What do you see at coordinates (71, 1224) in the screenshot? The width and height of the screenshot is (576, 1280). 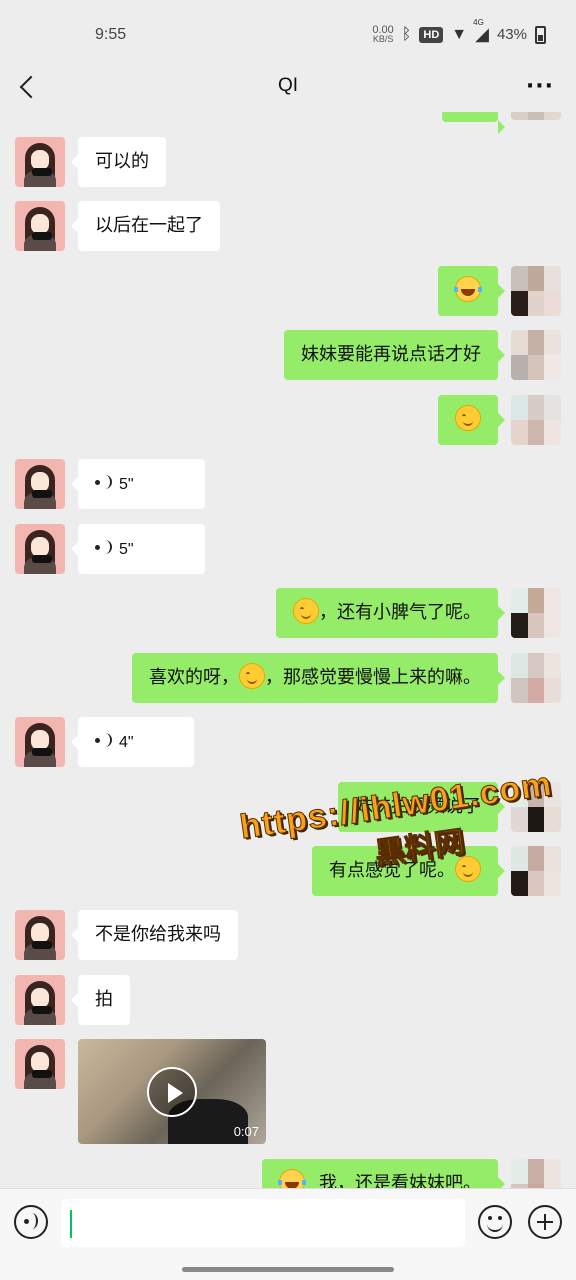 I see `text-caret` at bounding box center [71, 1224].